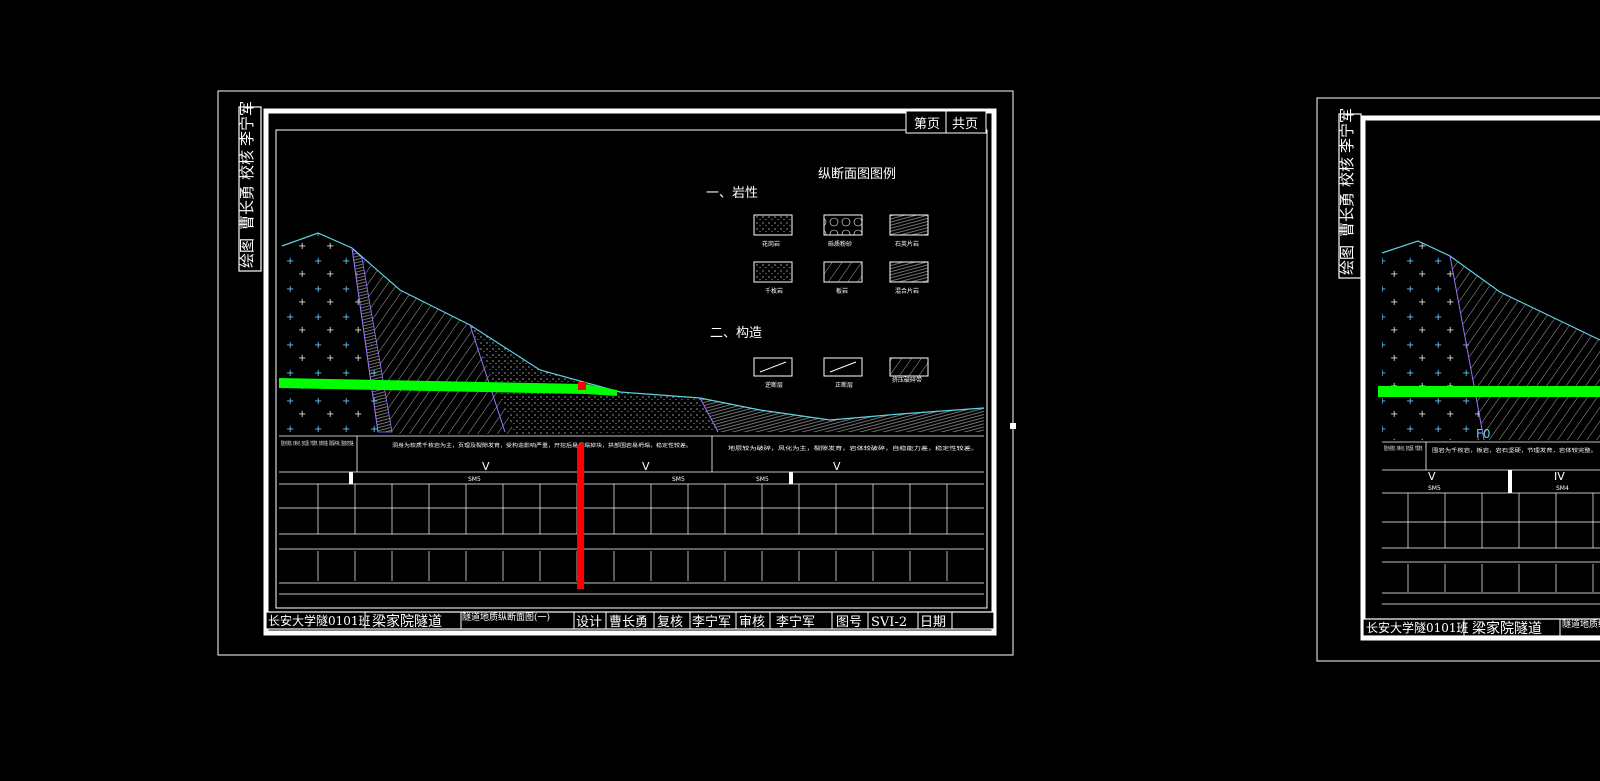 The height and width of the screenshot is (781, 1600). I want to click on sheet2-stamp-2: 校核, so click(1347, 172).